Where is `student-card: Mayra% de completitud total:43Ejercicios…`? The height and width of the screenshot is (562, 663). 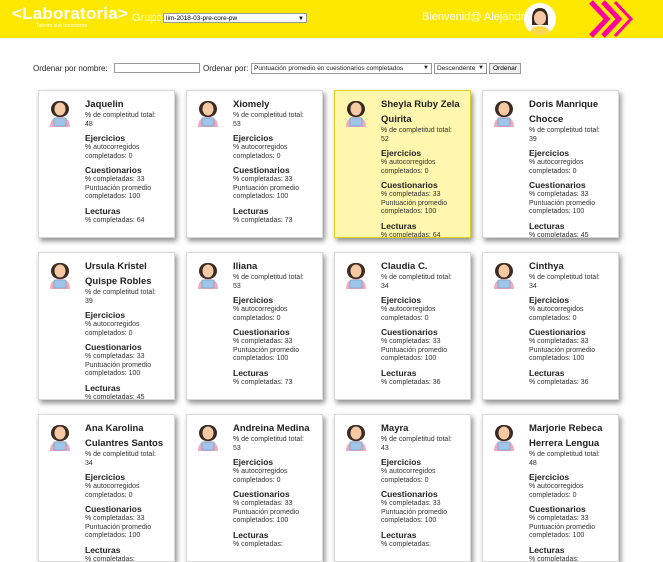
student-card: Mayra% de completitud total:43Ejercicios… is located at coordinates (402, 488).